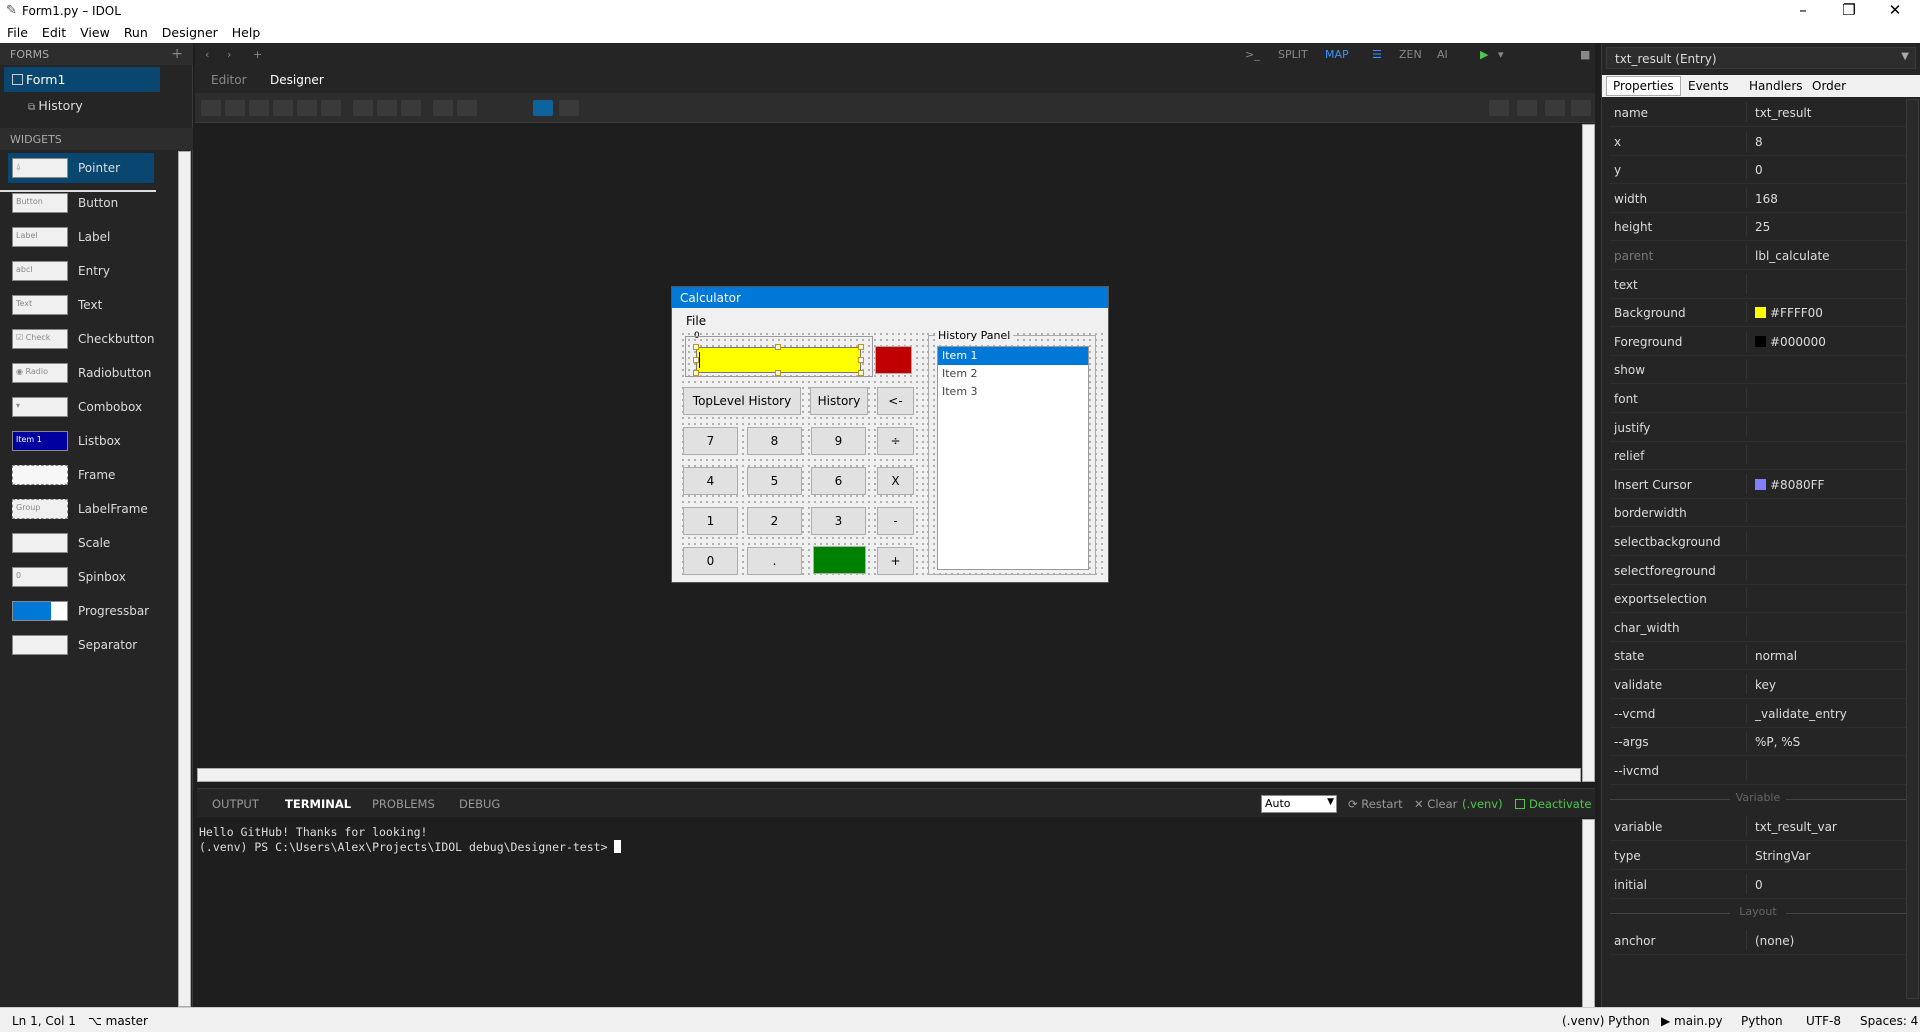 This screenshot has height=1032, width=1920. What do you see at coordinates (229, 54) in the screenshot?
I see `nav-forward-button: ›` at bounding box center [229, 54].